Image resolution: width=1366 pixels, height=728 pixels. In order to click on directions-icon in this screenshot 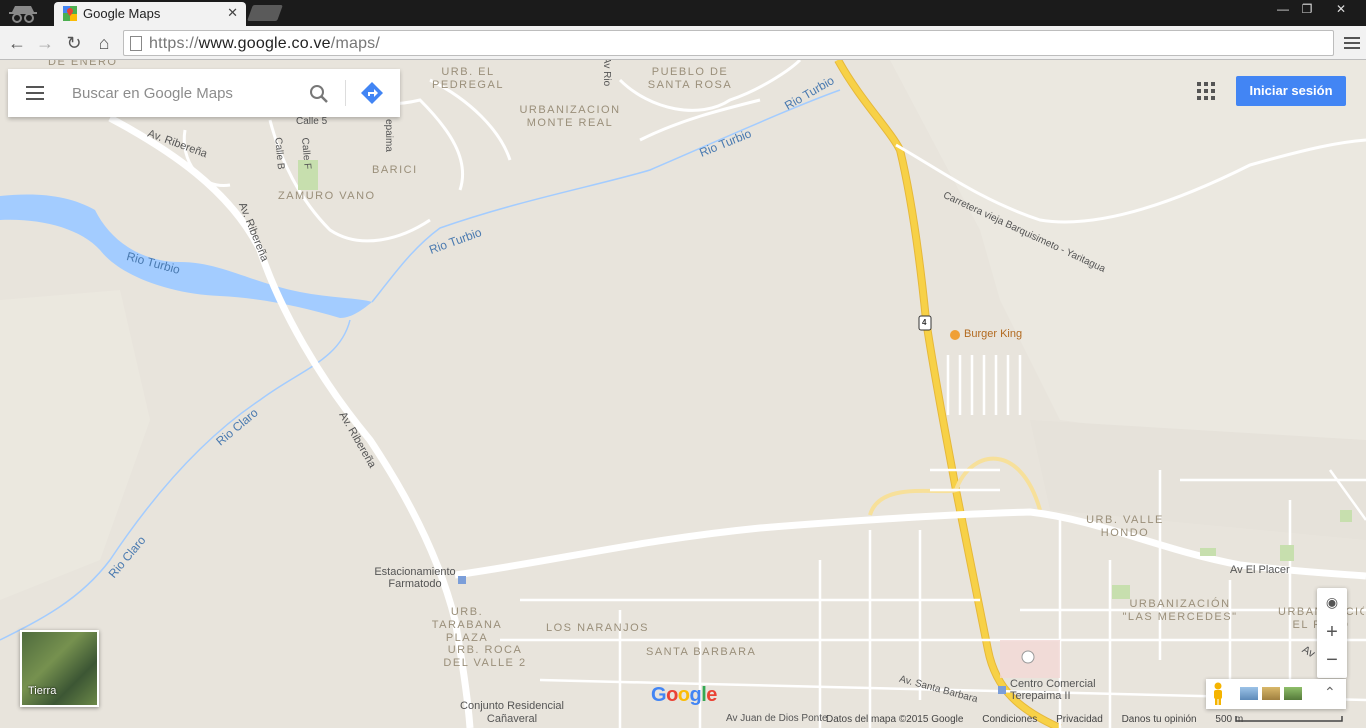, I will do `click(372, 93)`.